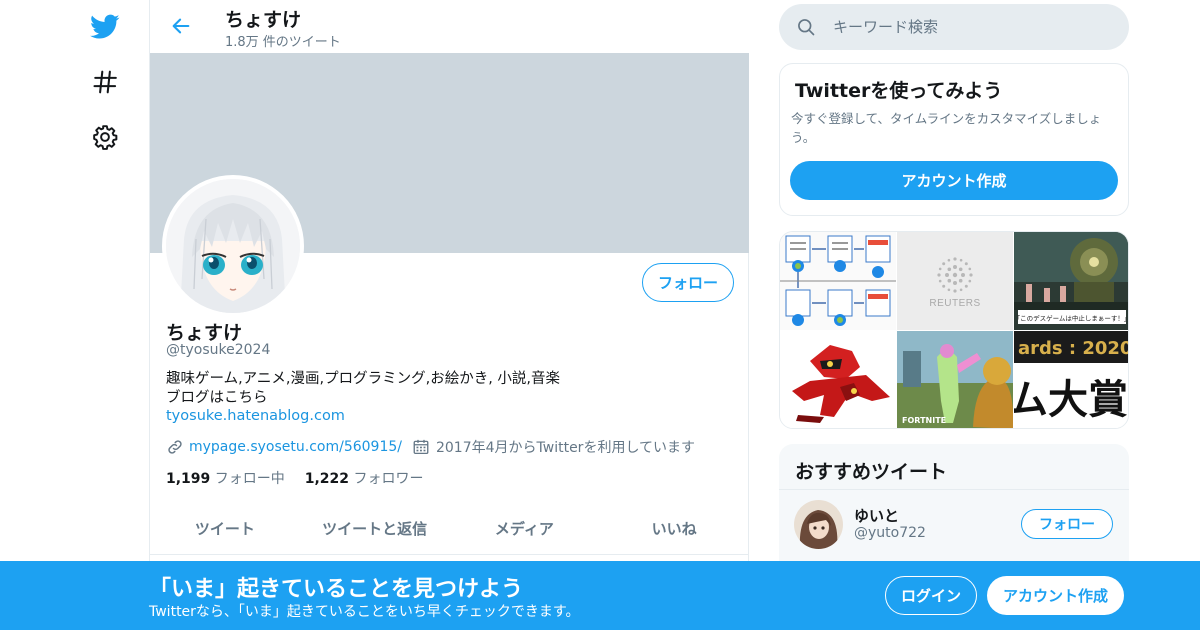 This screenshot has height=630, width=1200. Describe the element at coordinates (955, 281) in the screenshot. I see `media-thumbnail-reuters: REUTERS` at that location.